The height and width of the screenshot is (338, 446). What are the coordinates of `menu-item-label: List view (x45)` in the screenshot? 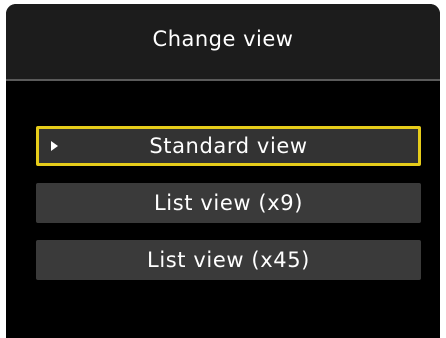 It's located at (228, 260).